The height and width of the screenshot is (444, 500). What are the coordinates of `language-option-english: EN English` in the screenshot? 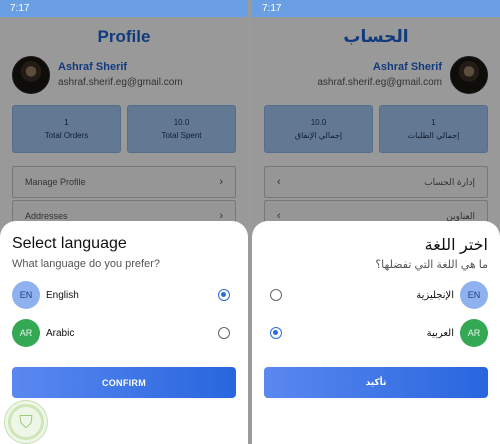 It's located at (124, 295).